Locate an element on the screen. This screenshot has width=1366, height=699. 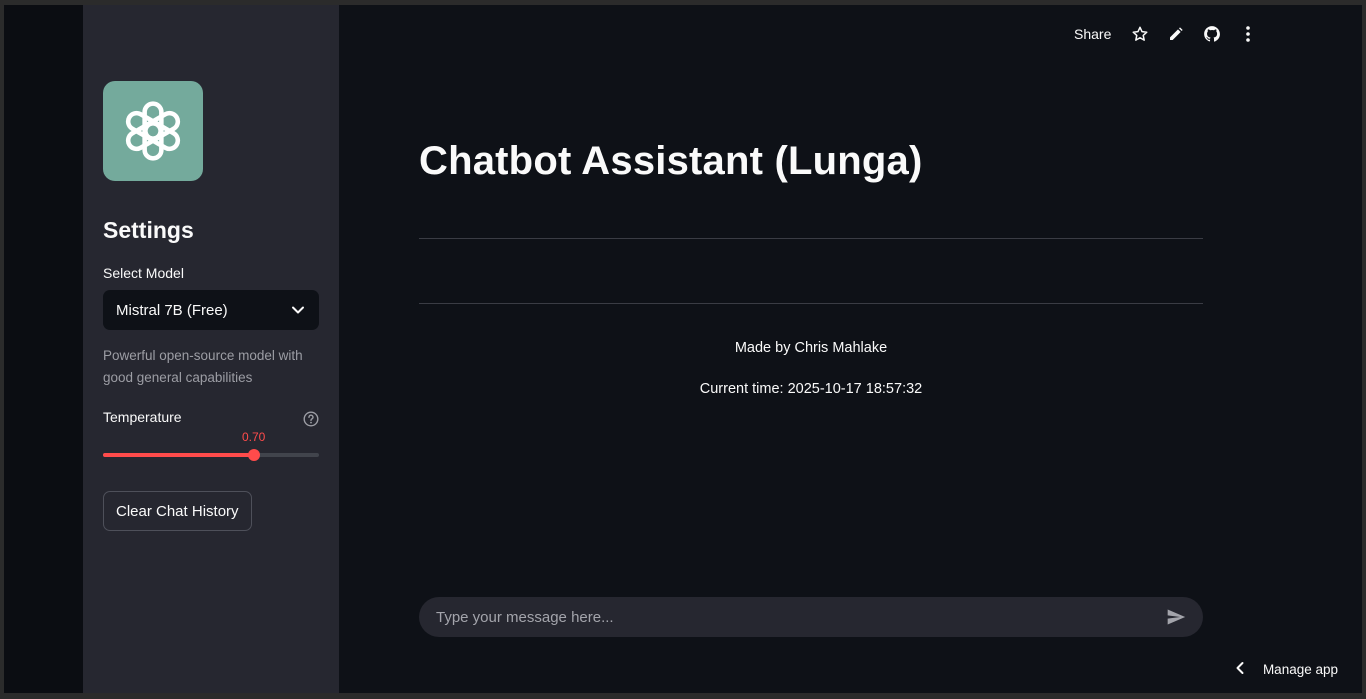
top-toolbar: Share is located at coordinates (1174, 34).